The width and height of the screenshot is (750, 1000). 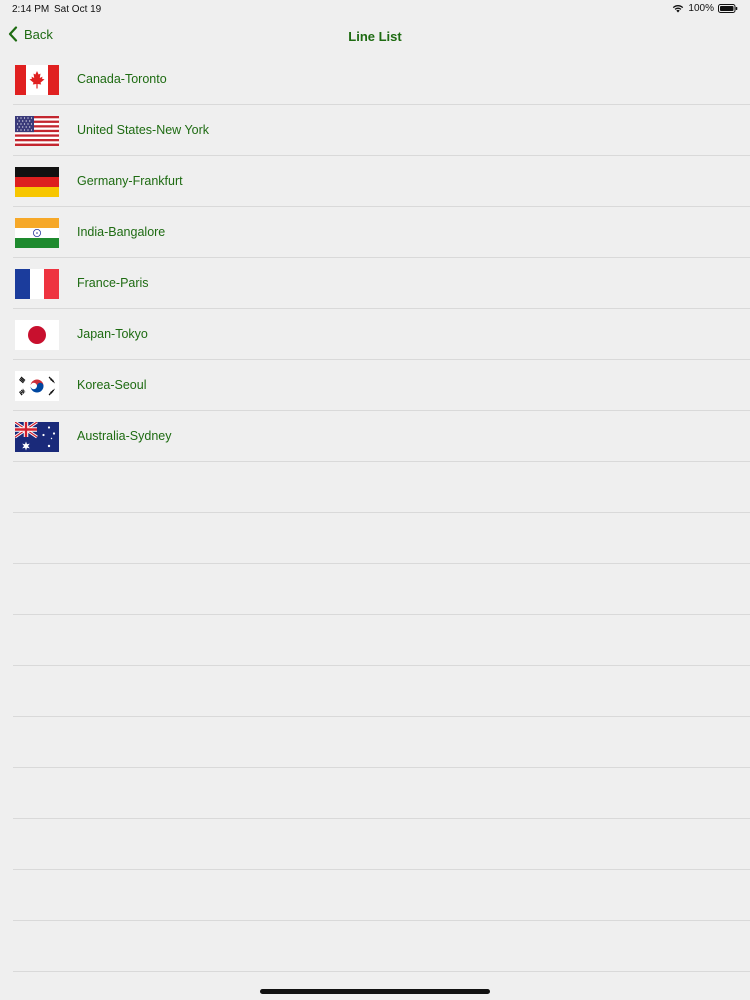 I want to click on list-item-india-bangalore: India-Bangalore, so click(x=381, y=232).